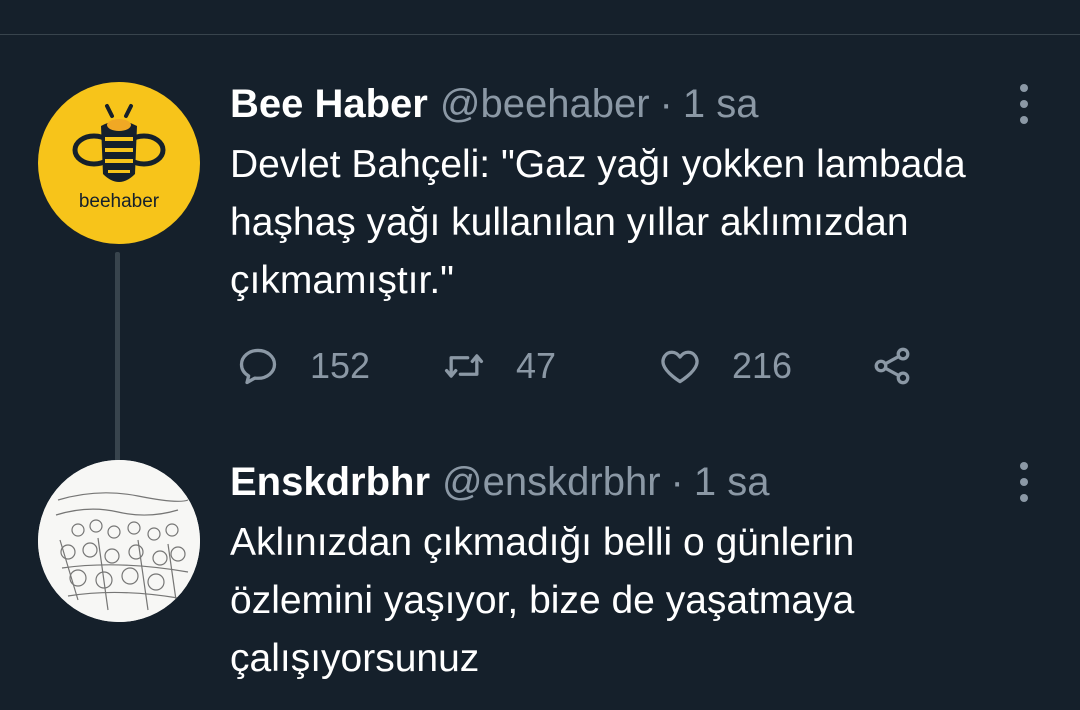 This screenshot has height=710, width=1080. Describe the element at coordinates (330, 482) in the screenshot. I see `display-name: Enskdrbhr` at that location.